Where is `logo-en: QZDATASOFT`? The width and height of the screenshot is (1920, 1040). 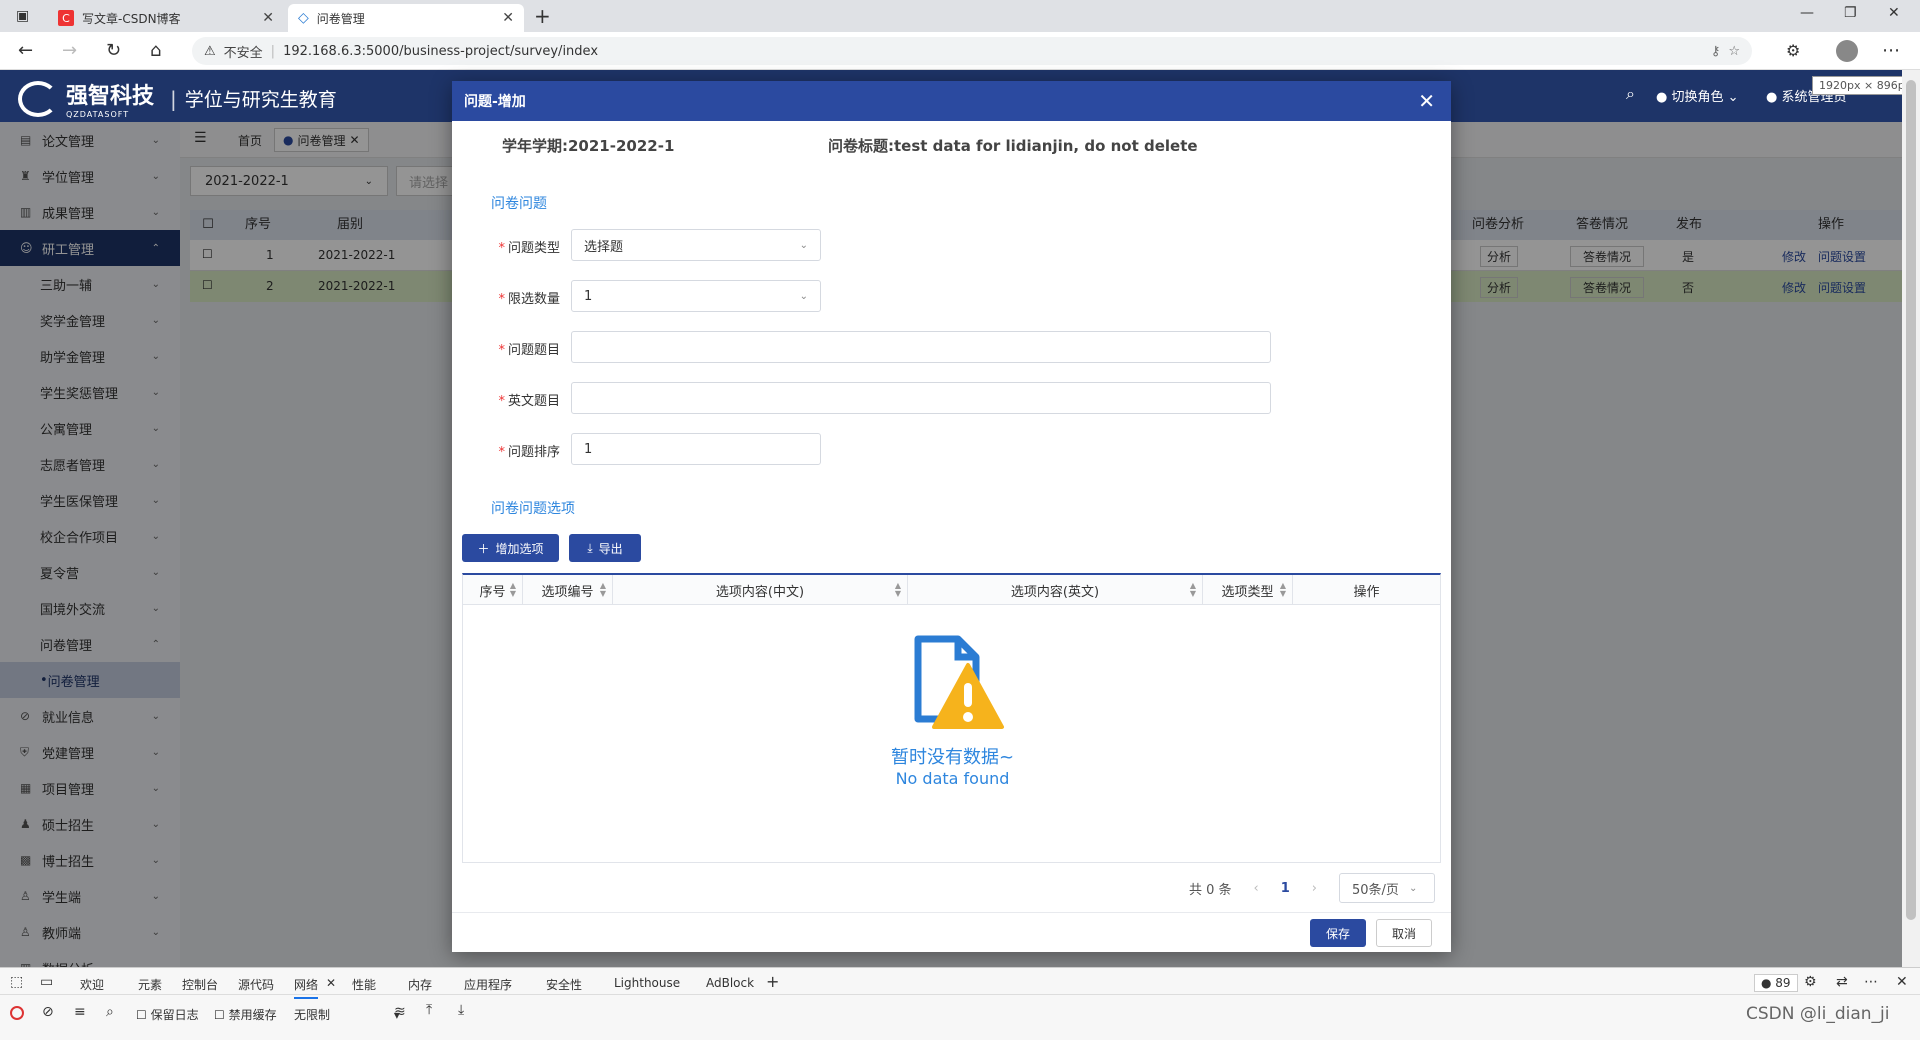 logo-en: QZDATASOFT is located at coordinates (98, 114).